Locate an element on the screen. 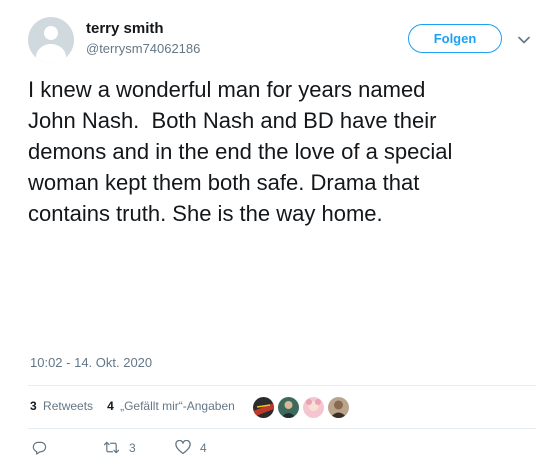 Image resolution: width=559 pixels, height=470 pixels. follow-button: Folgen is located at coordinates (455, 38).